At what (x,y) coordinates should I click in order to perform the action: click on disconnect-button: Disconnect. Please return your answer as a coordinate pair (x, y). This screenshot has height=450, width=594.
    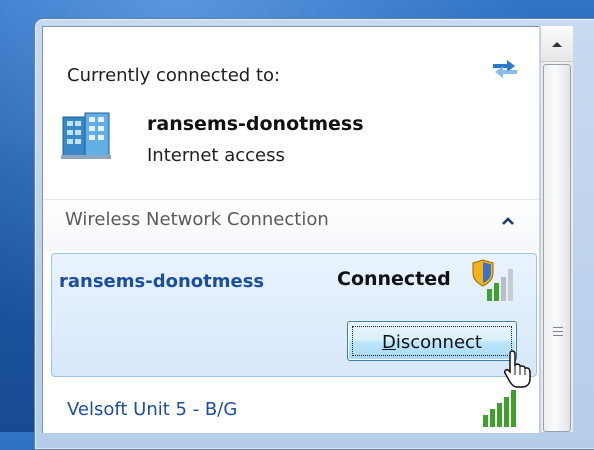
    Looking at the image, I should click on (432, 341).